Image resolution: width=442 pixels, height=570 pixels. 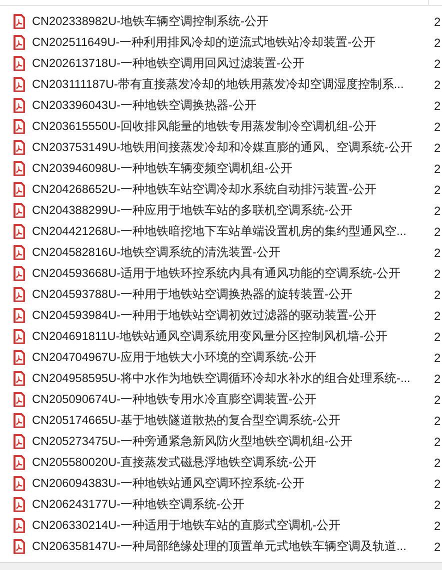 What do you see at coordinates (229, 442) in the screenshot?
I see `file-name: CN205273475U-一种旁通紧急新风防火型地铁空调机组-公开` at bounding box center [229, 442].